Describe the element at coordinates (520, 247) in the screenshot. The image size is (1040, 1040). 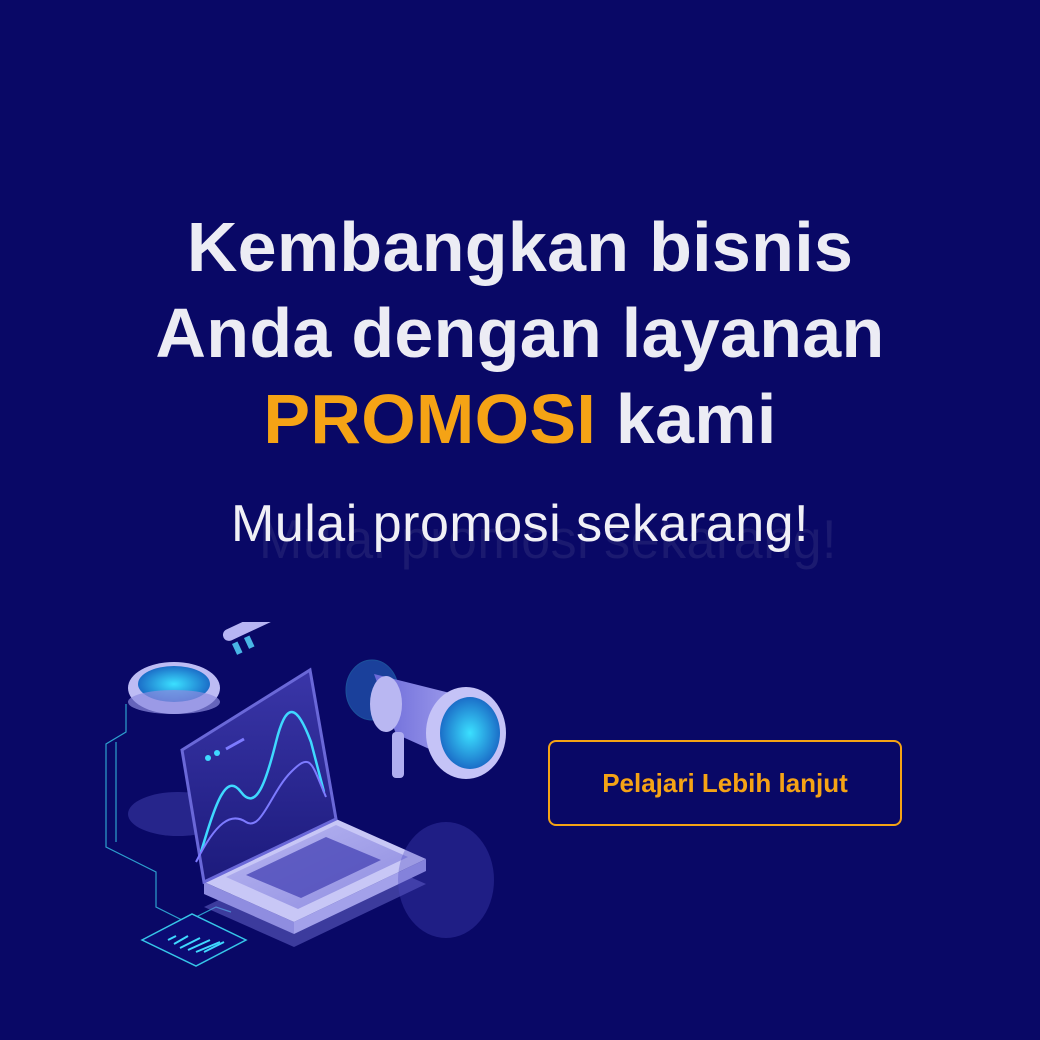
I see `headline-line-1: Kembangkan bisnis` at that location.